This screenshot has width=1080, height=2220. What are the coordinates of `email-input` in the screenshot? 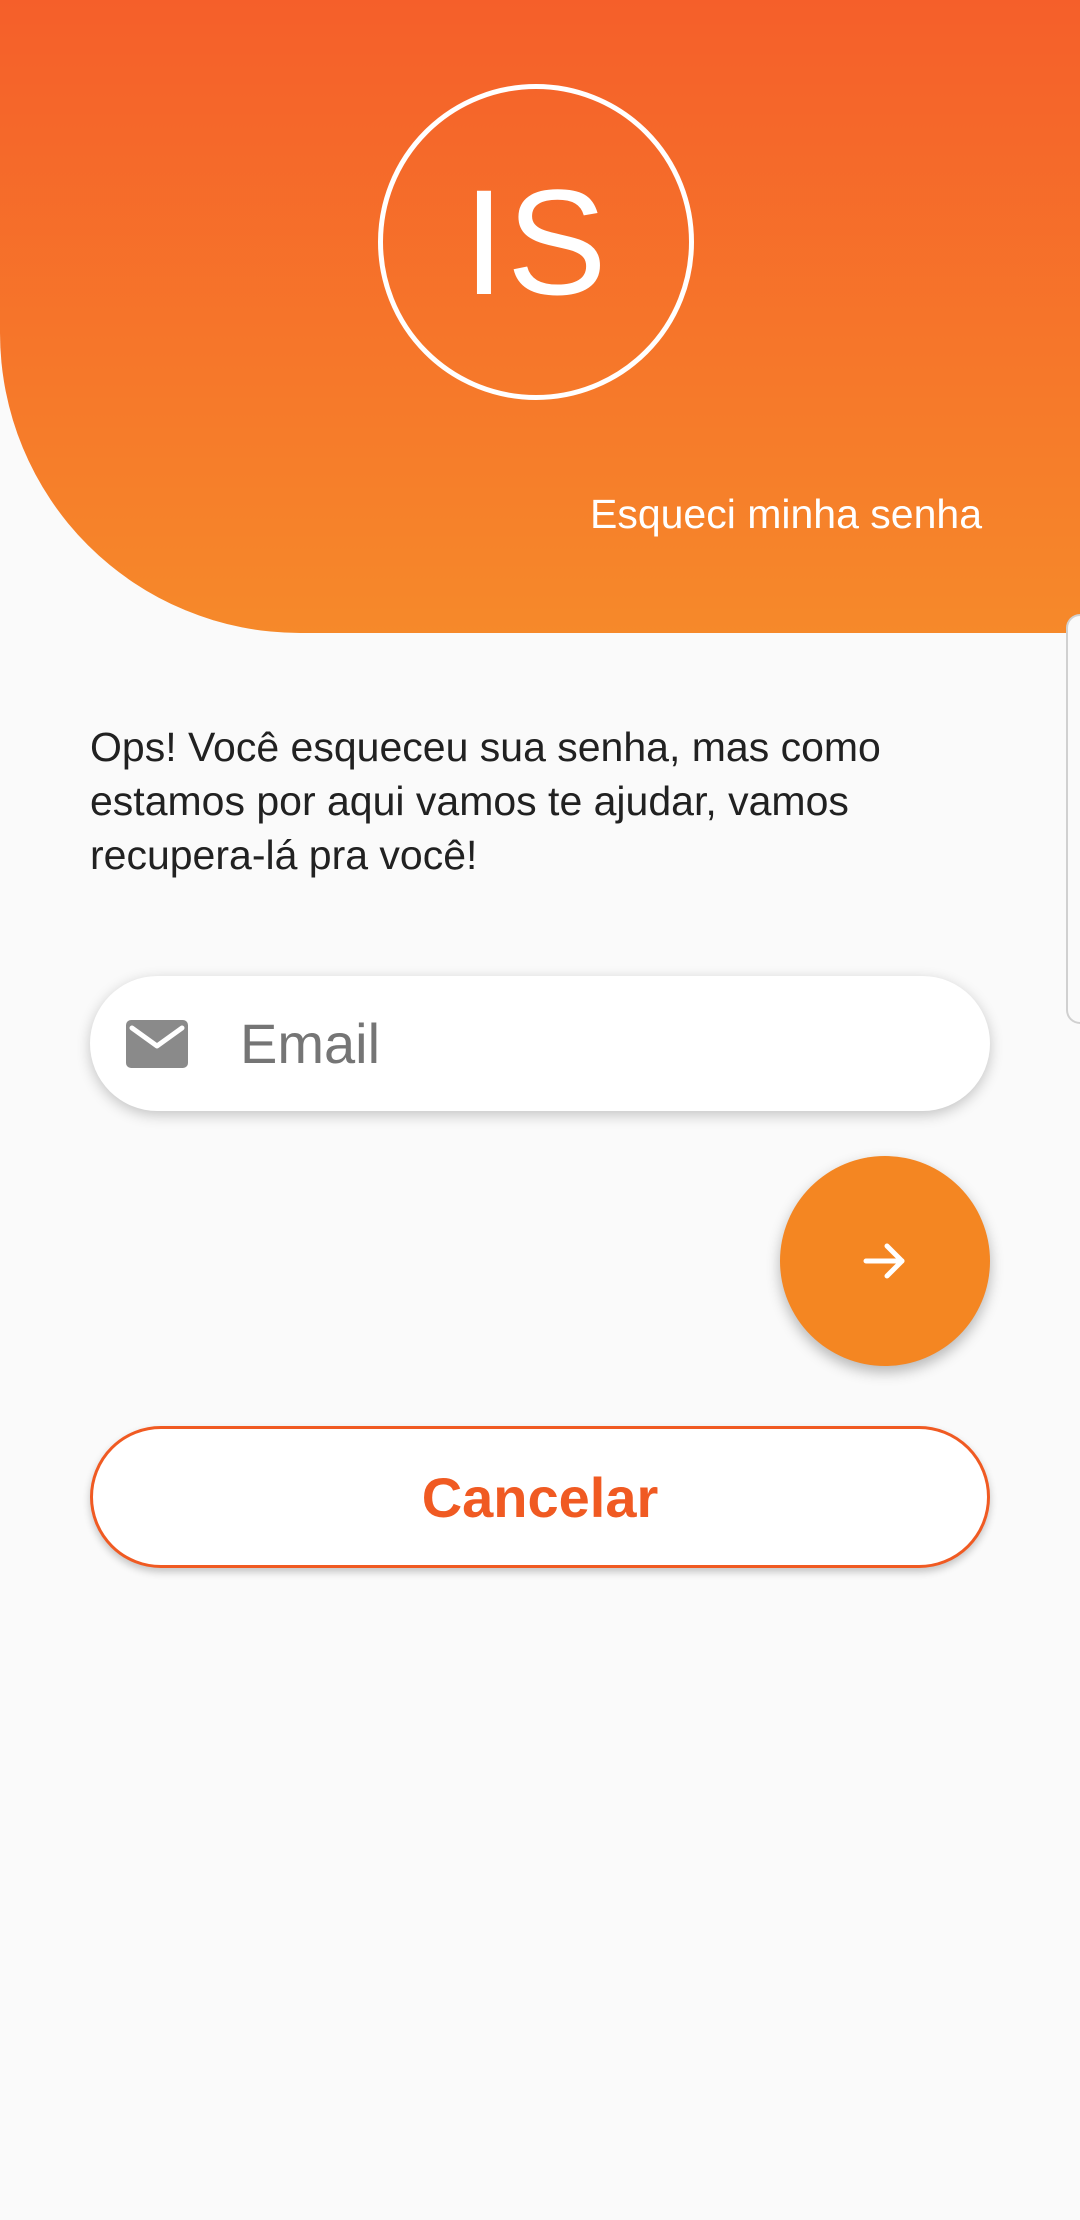 It's located at (590, 1043).